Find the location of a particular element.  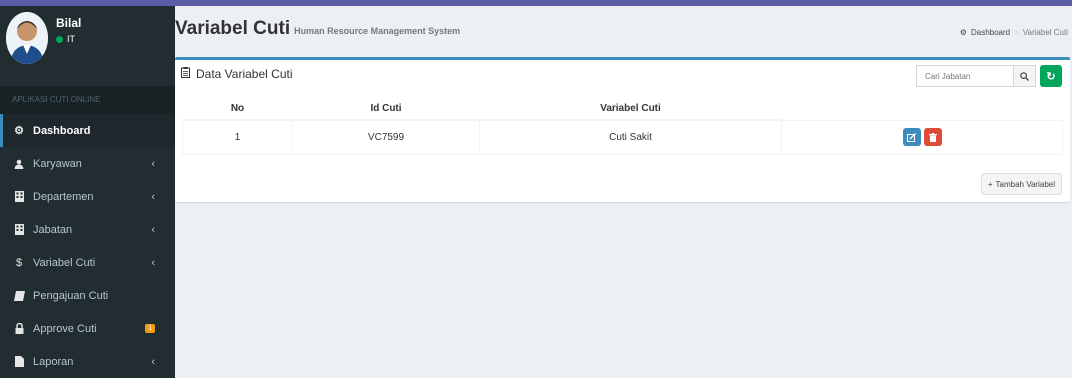

user-panel: Bilal IT is located at coordinates (87, 46).